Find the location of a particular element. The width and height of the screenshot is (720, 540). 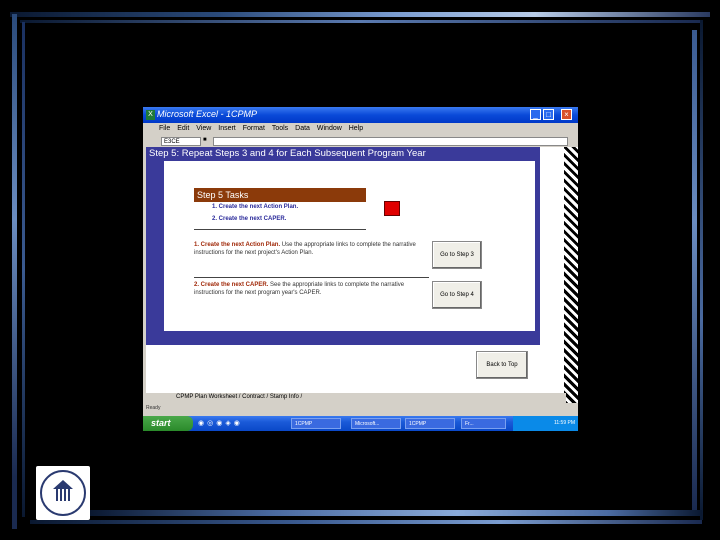

close-button: × is located at coordinates (566, 114).